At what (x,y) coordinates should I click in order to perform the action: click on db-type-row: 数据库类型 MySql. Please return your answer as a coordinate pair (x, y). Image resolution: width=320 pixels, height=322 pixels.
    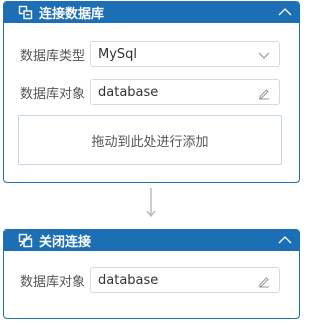
    Looking at the image, I should click on (151, 54).